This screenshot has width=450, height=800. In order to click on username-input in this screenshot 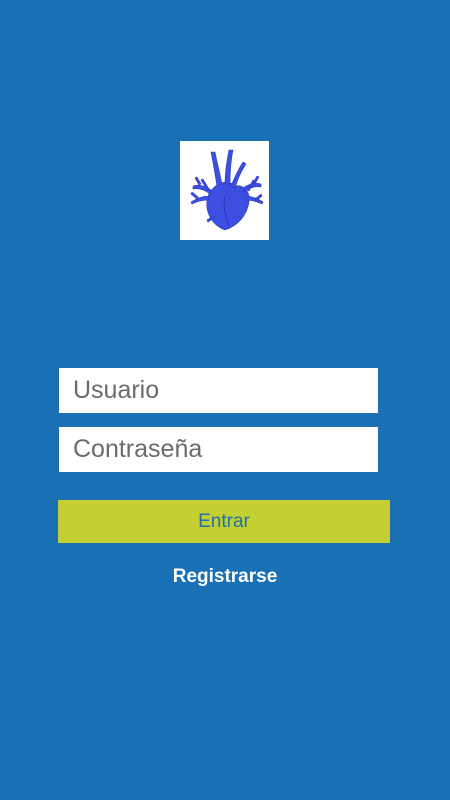, I will do `click(218, 390)`.